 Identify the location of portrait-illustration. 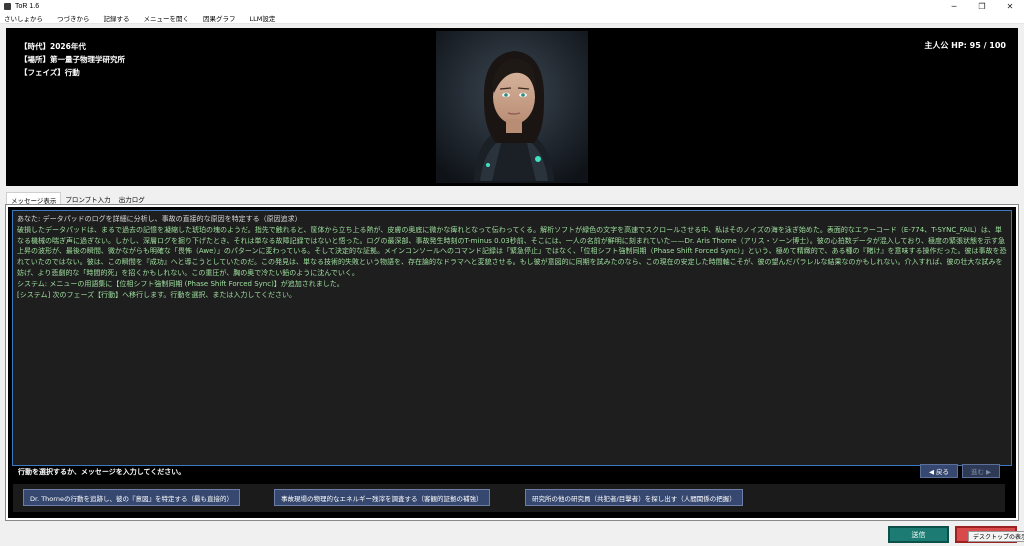
(512, 107).